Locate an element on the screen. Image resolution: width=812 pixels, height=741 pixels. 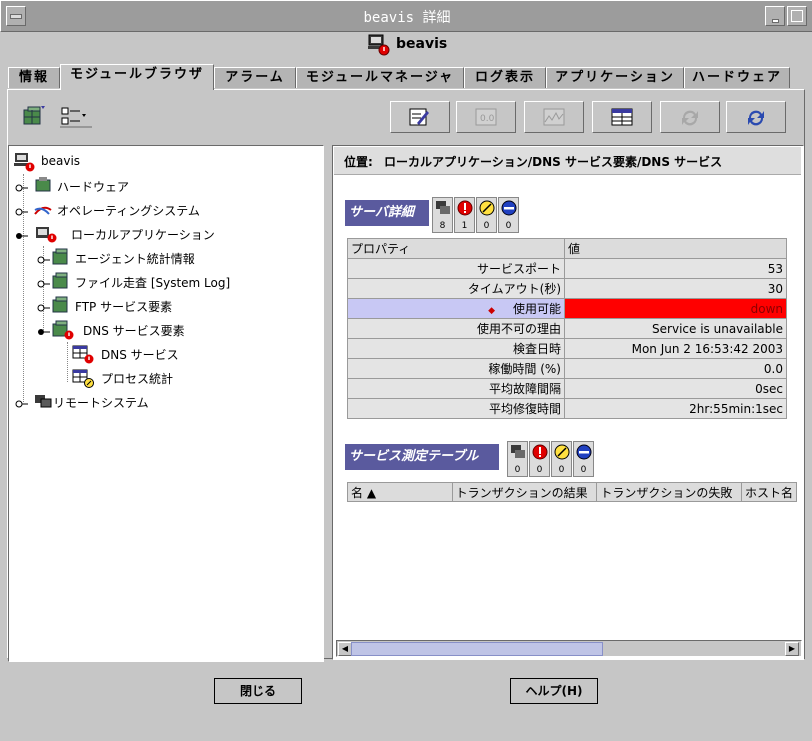
count-down: 0 is located at coordinates (508, 215).